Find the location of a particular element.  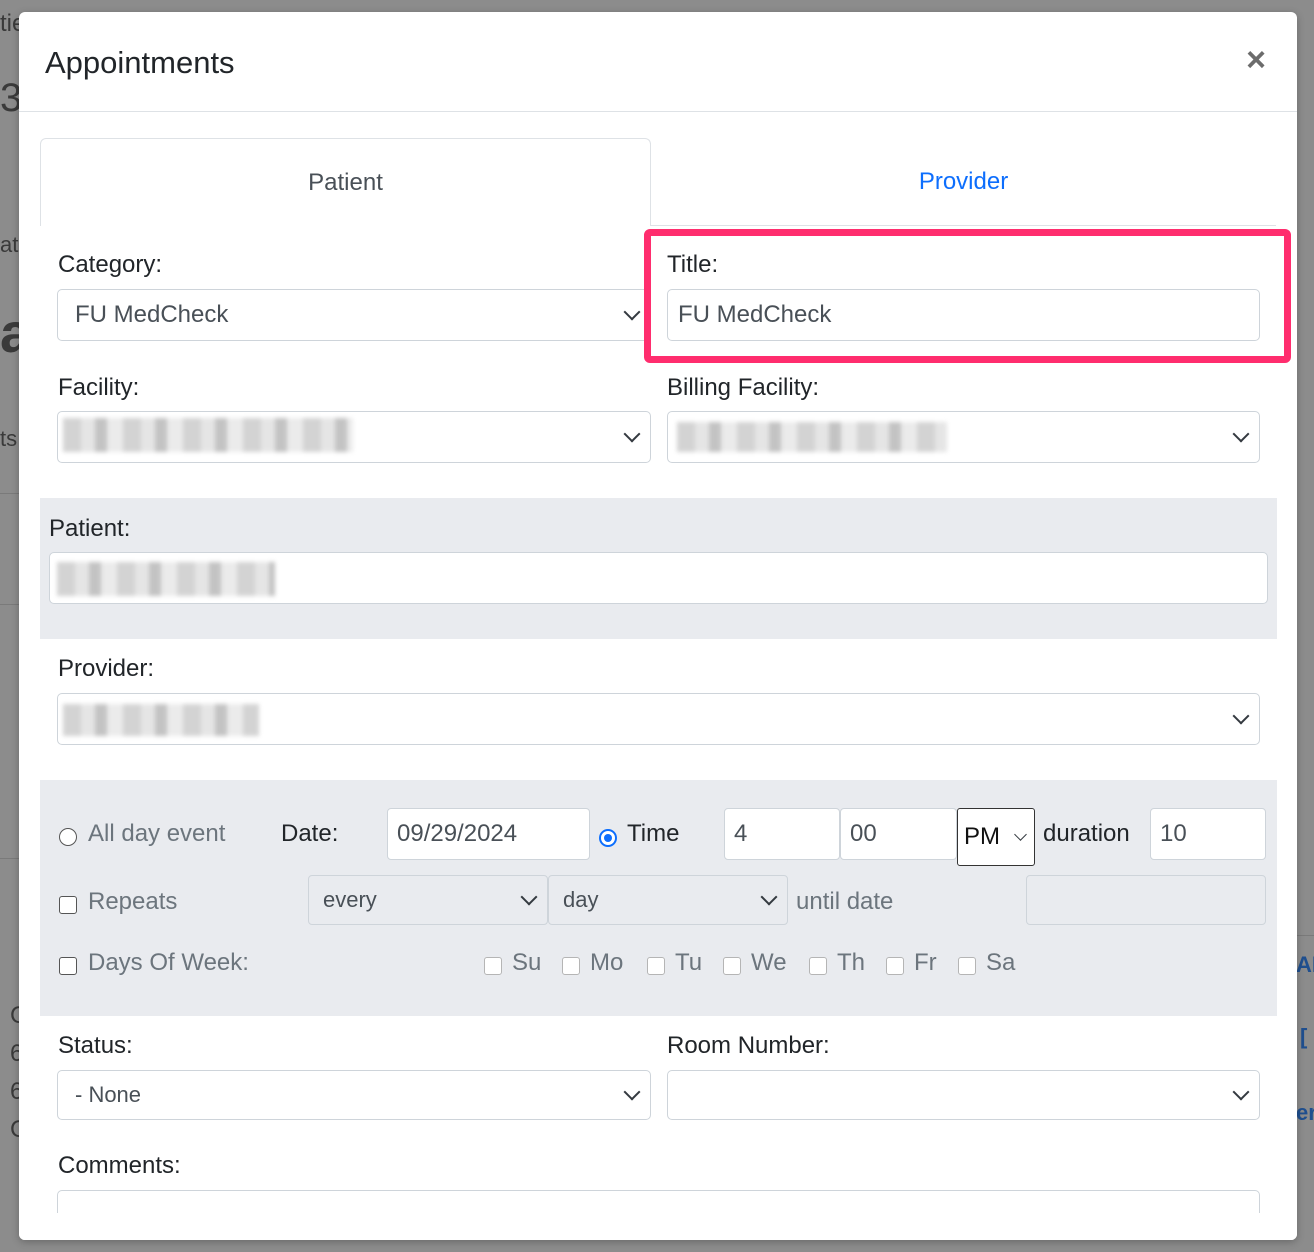

day-checkbox-th is located at coordinates (818, 966).